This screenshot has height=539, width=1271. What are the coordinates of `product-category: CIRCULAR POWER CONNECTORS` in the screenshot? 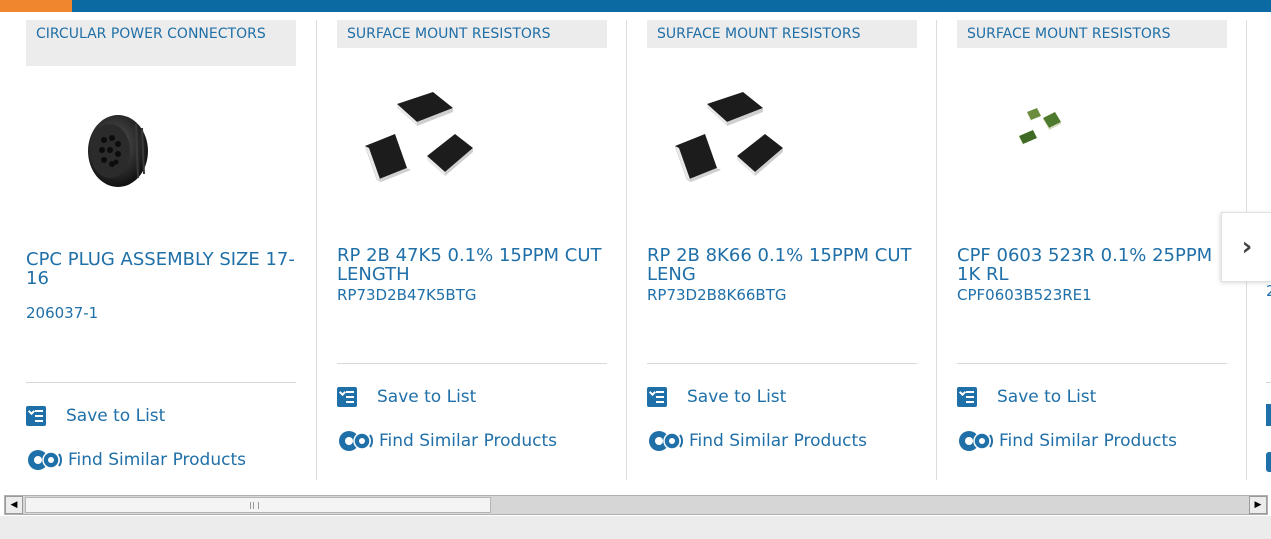 It's located at (161, 43).